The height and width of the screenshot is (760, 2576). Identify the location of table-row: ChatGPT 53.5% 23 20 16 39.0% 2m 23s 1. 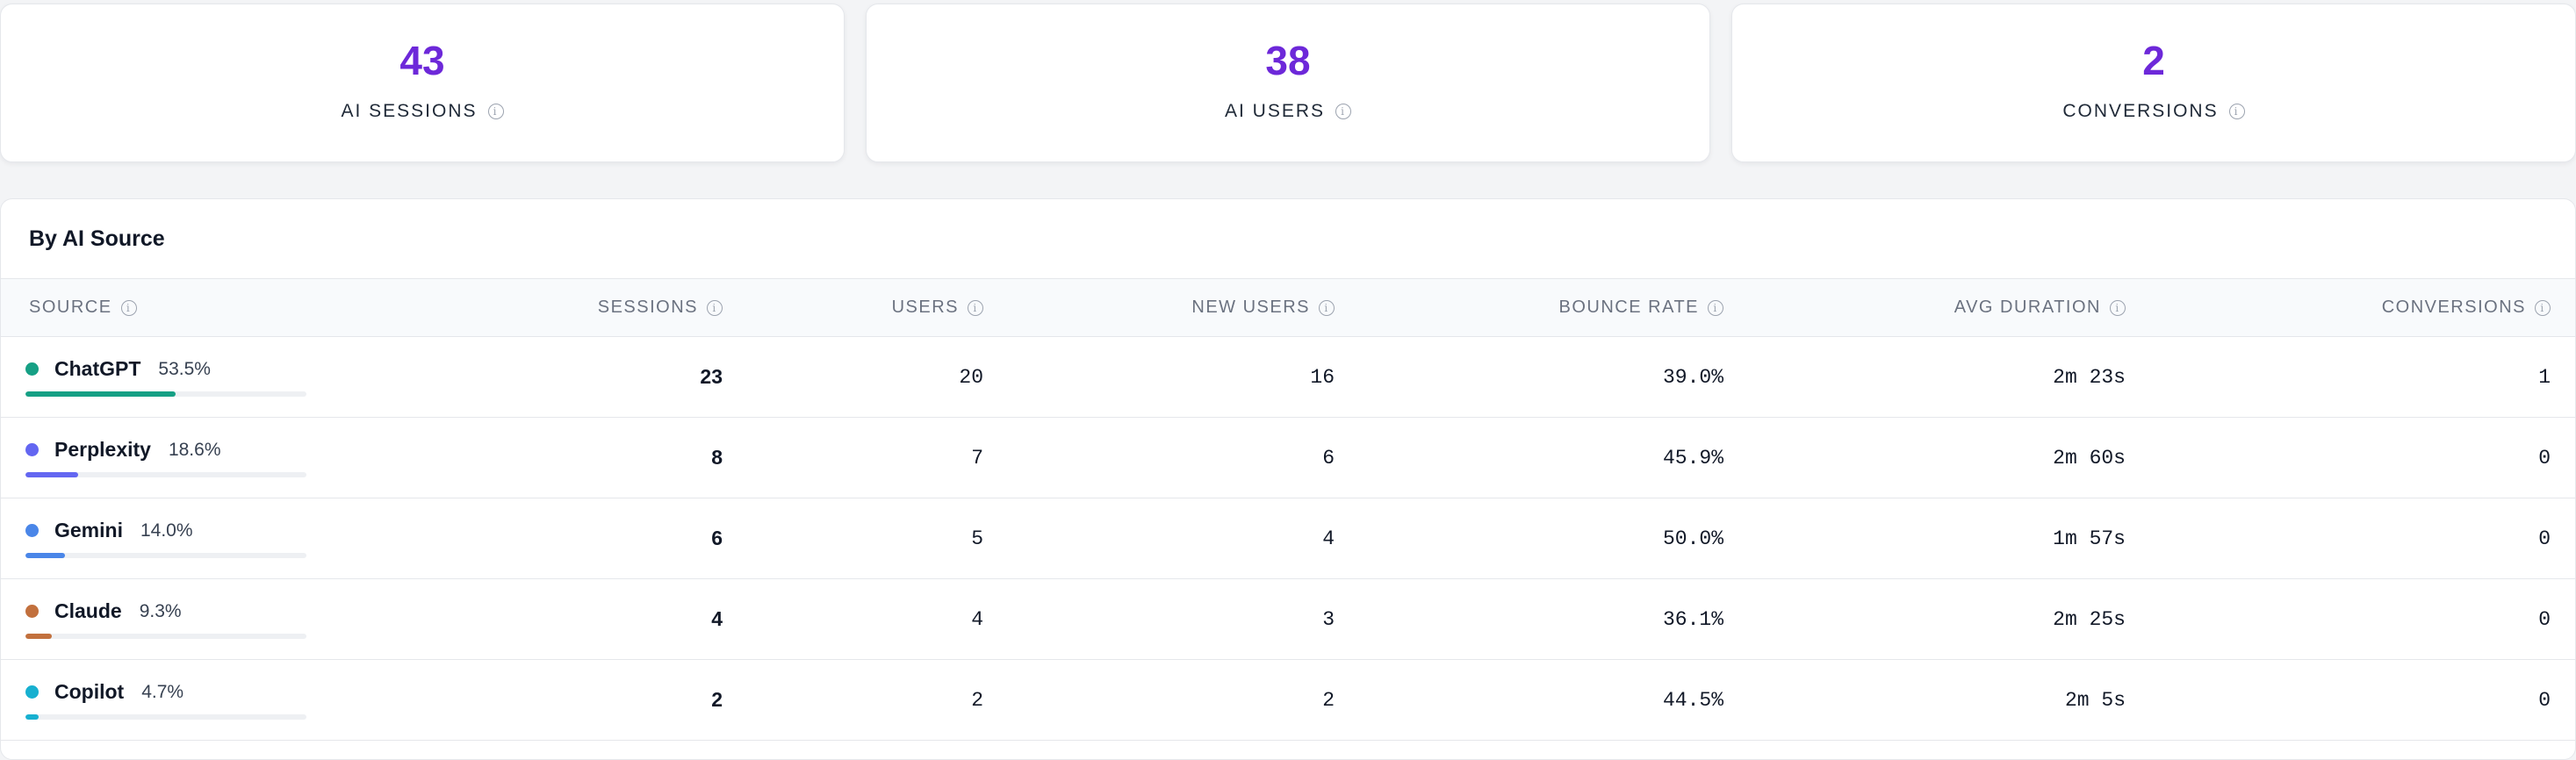
(1288, 377).